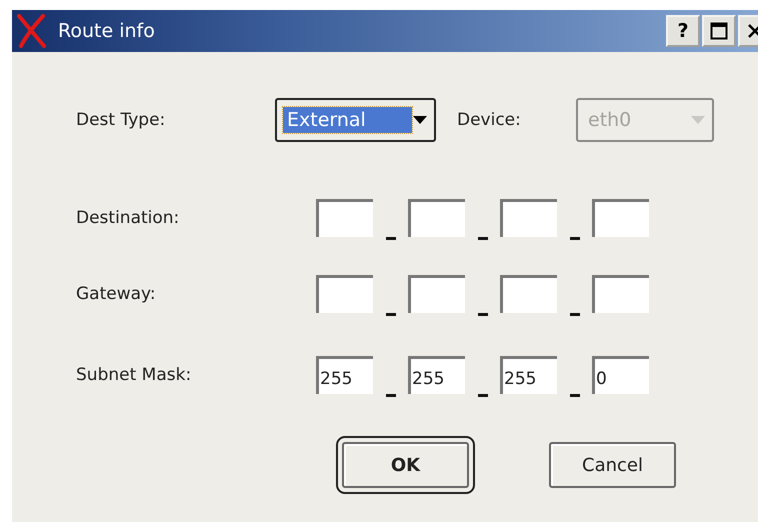 The width and height of the screenshot is (758, 524). What do you see at coordinates (128, 218) in the screenshot?
I see `field-label: Destination:` at bounding box center [128, 218].